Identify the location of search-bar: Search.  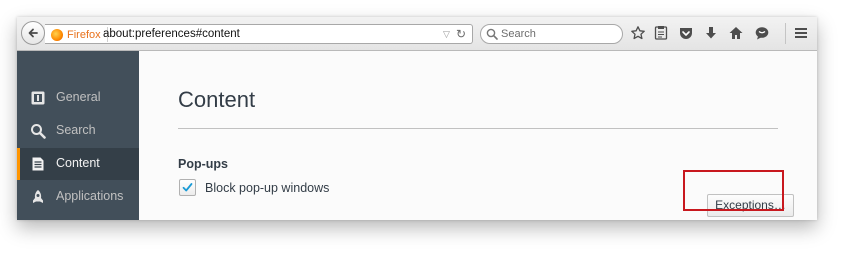
(551, 34).